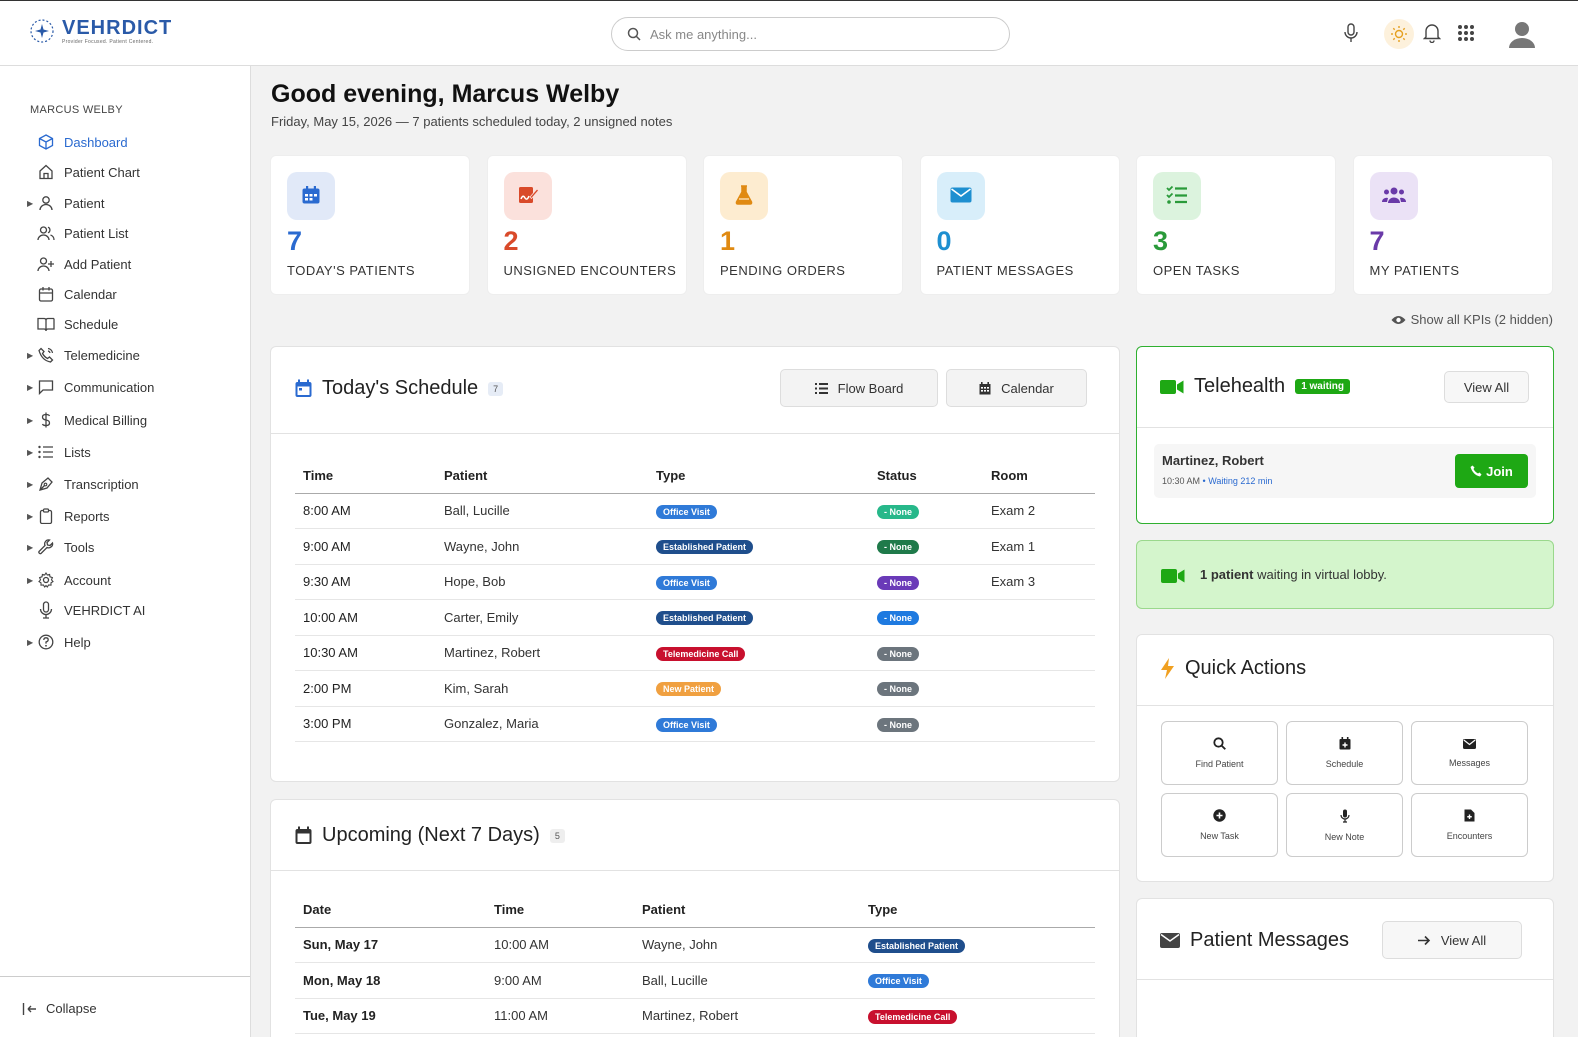  What do you see at coordinates (1452, 225) in the screenshot?
I see `kpi-card-my-patients: 7 MY PATIENTS` at bounding box center [1452, 225].